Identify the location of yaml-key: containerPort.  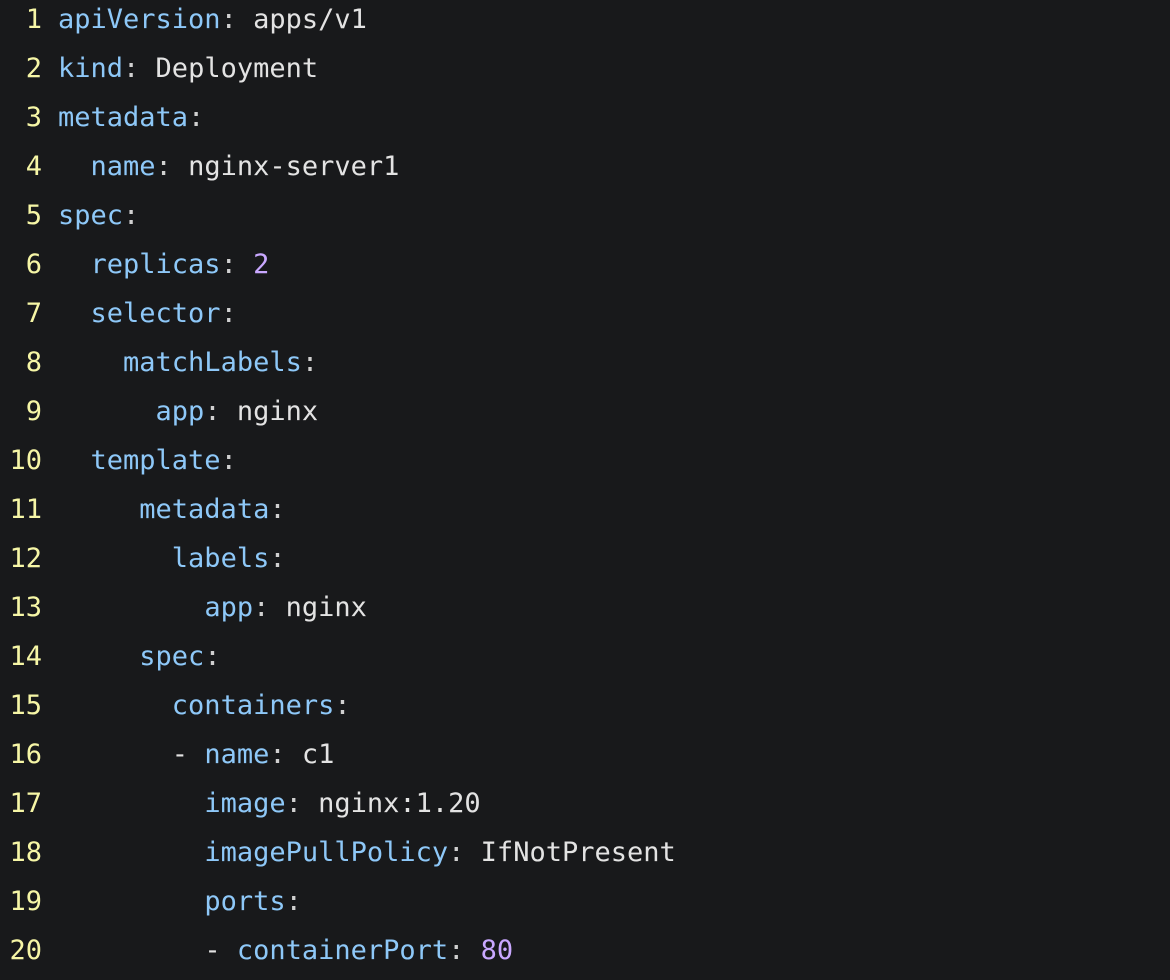
(342, 950).